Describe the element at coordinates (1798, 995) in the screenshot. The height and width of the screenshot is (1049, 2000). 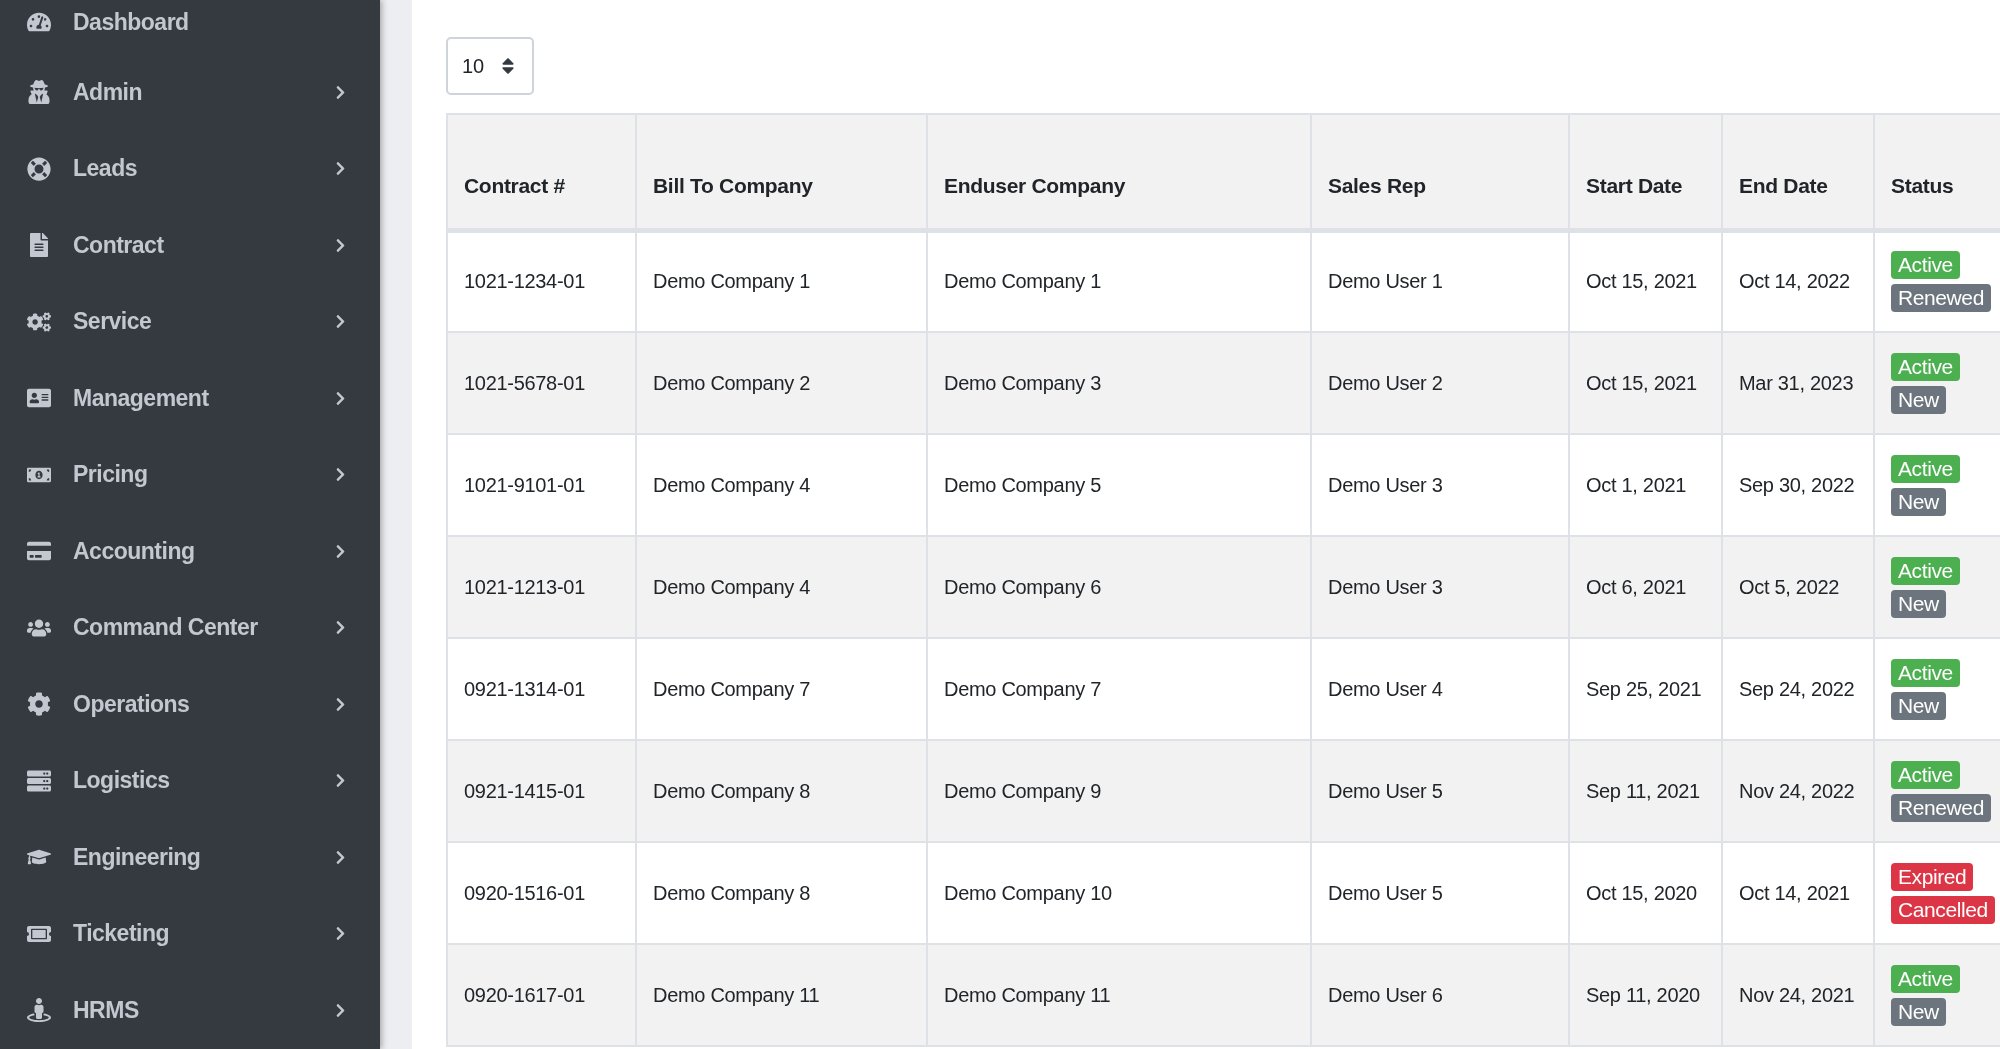
I see `table-cell: Nov 24, 2021` at that location.